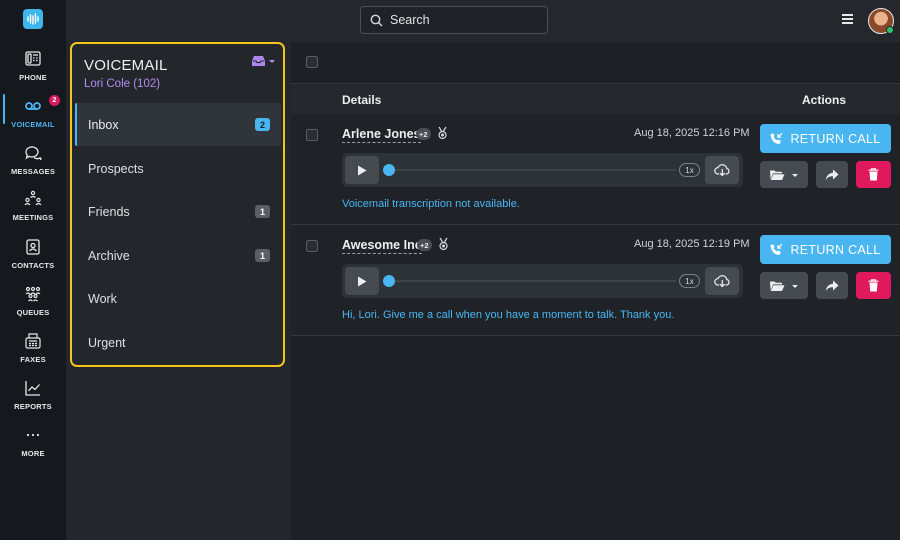 Image resolution: width=900 pixels, height=540 pixels. What do you see at coordinates (460, 20) in the screenshot?
I see `search-input` at bounding box center [460, 20].